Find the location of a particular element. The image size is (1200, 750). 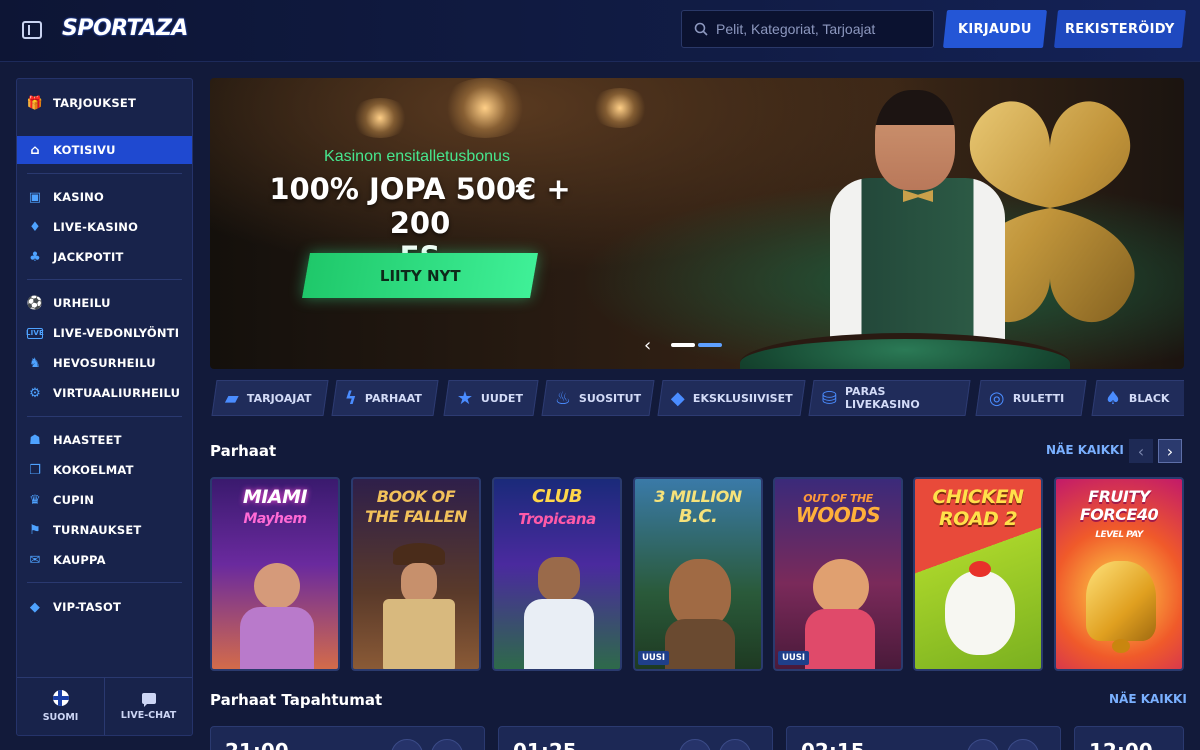

sidebar-item-live-kasino: ♦ LIVE-KASINO is located at coordinates (104, 227).